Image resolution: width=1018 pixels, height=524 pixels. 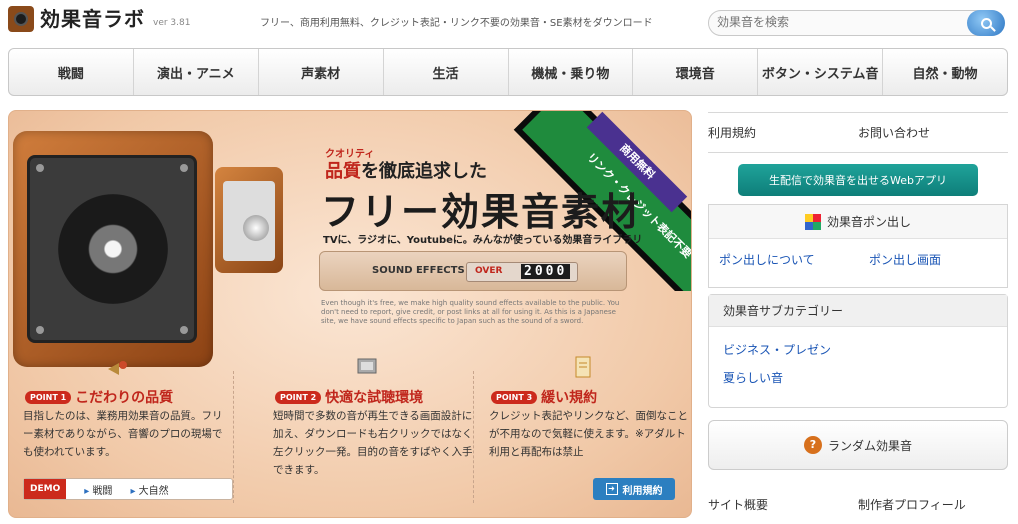 What do you see at coordinates (858, 311) in the screenshot?
I see `subcategory-header: 効果音サブカテゴリー` at bounding box center [858, 311].